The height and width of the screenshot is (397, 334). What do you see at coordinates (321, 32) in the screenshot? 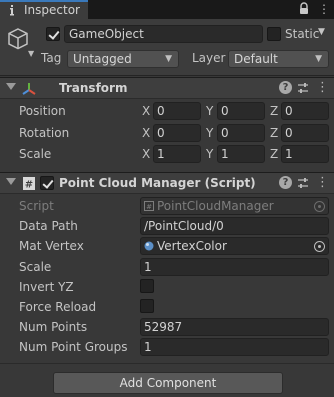
I see `static-dropdown-icon: ▼` at bounding box center [321, 32].